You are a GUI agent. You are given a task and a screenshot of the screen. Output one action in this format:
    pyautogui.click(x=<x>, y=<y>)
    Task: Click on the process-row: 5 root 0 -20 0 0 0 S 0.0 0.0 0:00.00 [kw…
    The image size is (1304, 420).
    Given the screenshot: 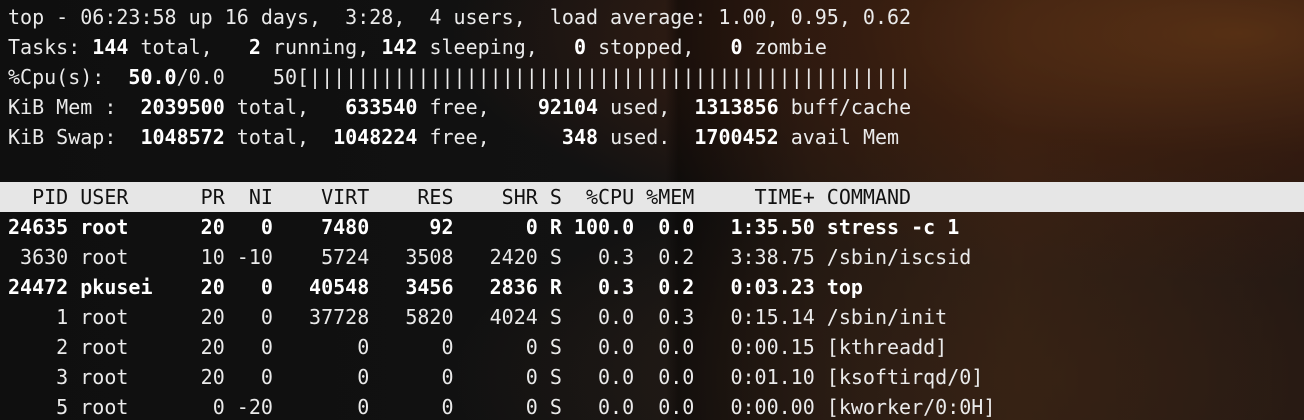 What is the action you would take?
    pyautogui.click(x=501, y=406)
    